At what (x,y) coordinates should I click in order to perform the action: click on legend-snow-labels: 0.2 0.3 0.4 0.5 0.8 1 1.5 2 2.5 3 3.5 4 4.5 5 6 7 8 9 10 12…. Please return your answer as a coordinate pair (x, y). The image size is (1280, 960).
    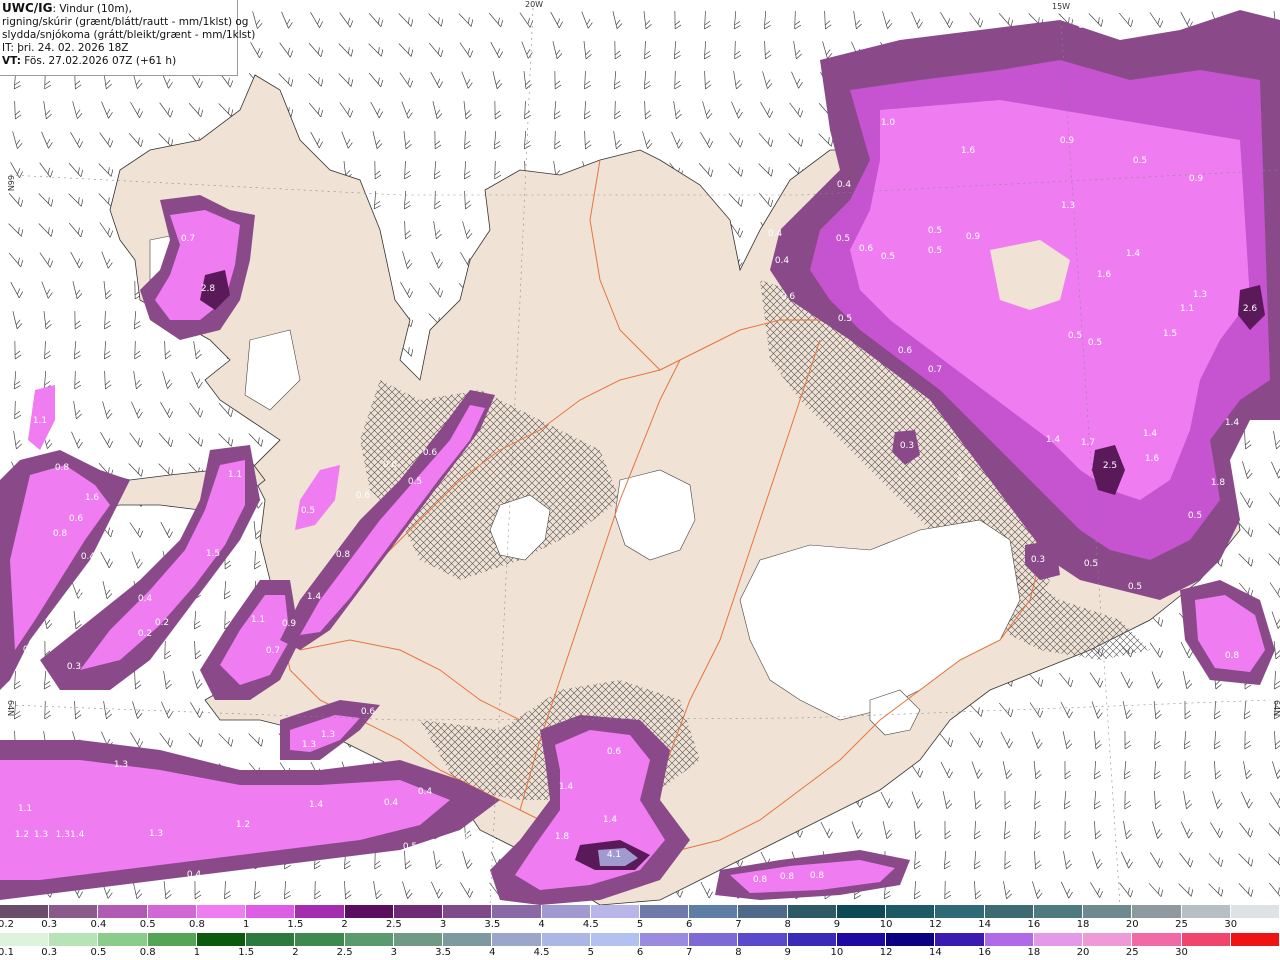
    Looking at the image, I should click on (640, 926).